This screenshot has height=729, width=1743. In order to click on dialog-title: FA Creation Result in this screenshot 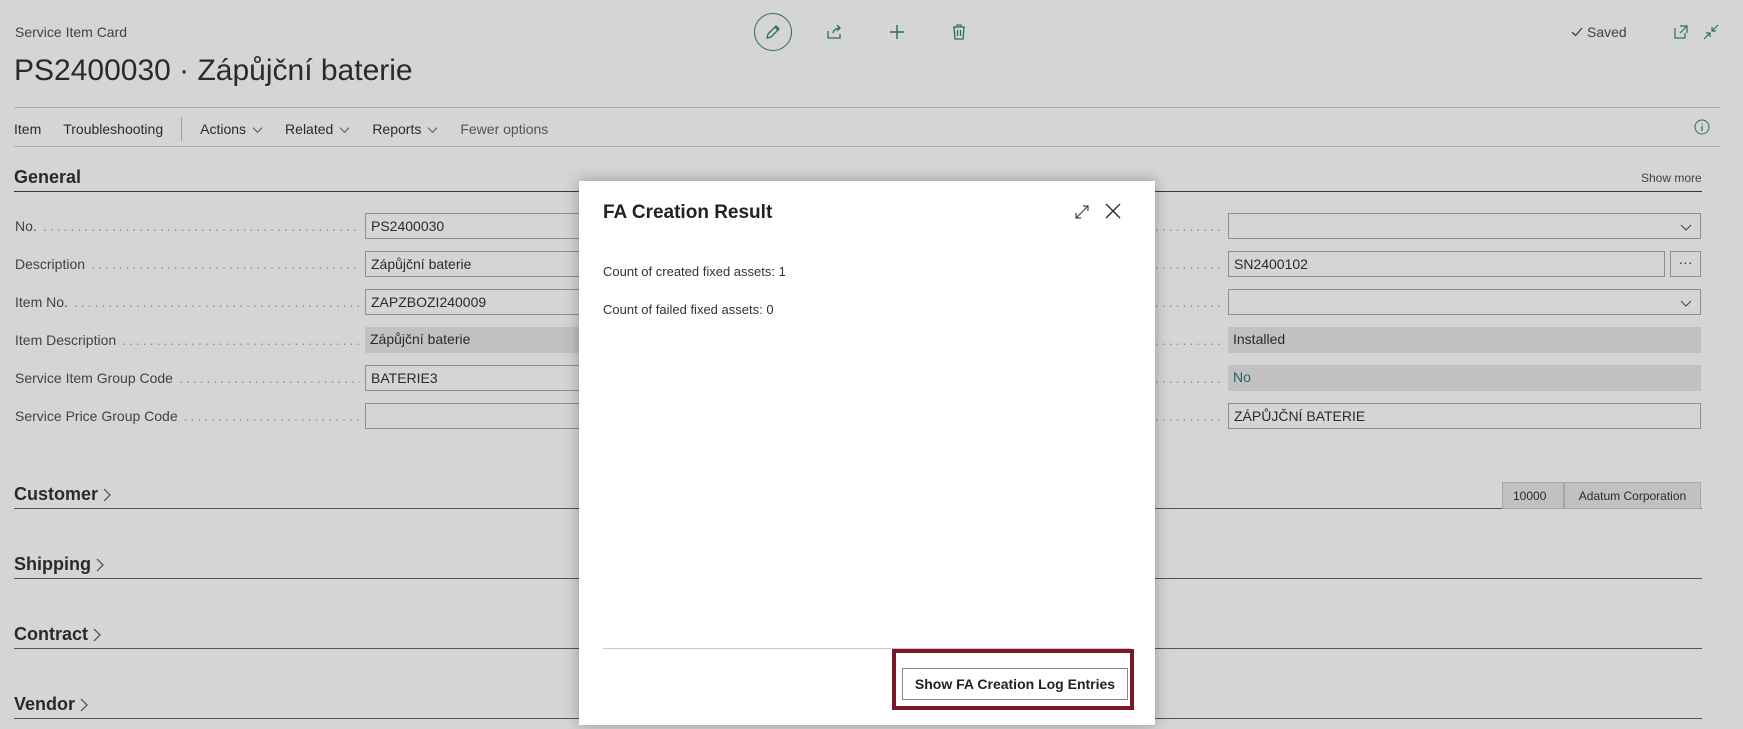, I will do `click(688, 212)`.